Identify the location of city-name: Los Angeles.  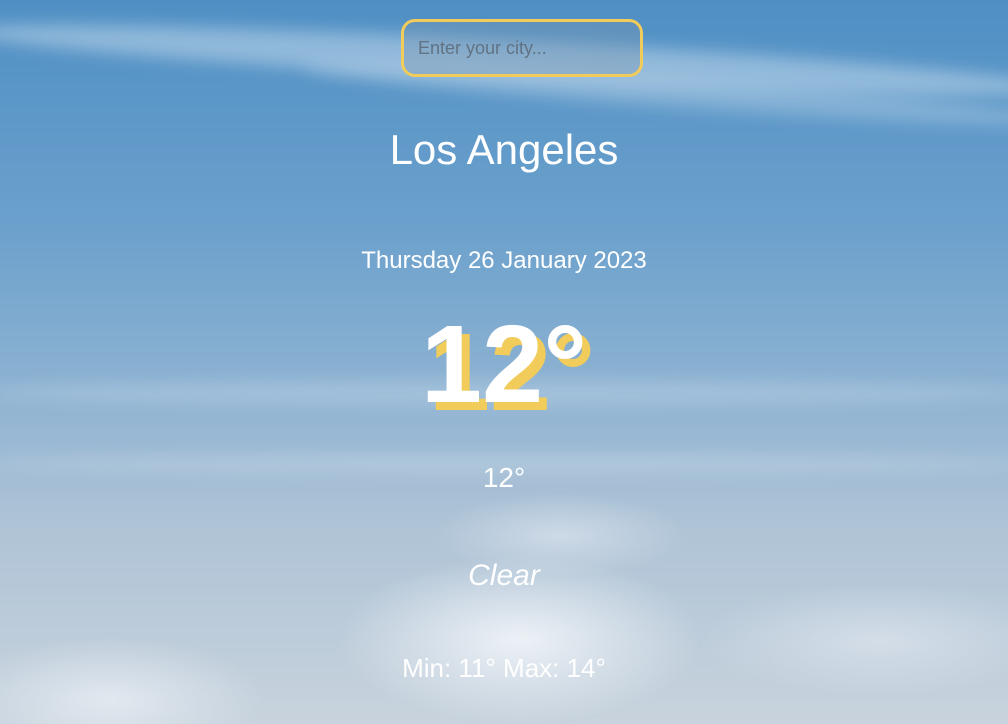
(504, 149).